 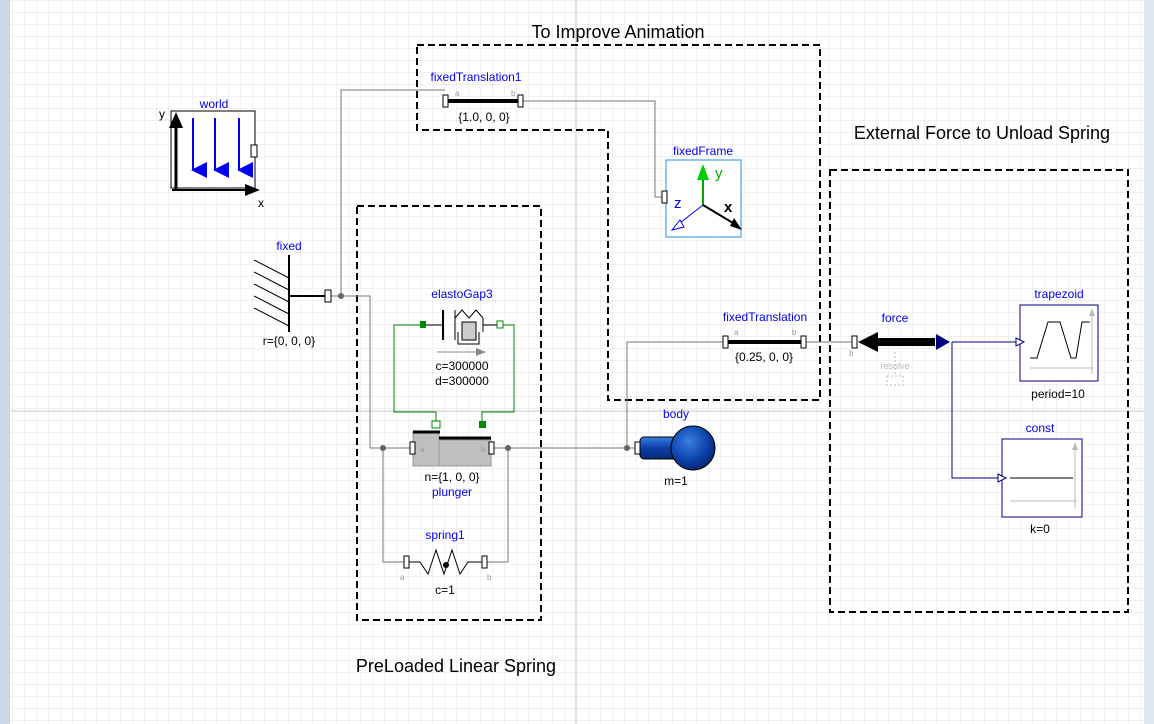 What do you see at coordinates (483, 117) in the screenshot?
I see `fixed-translation1-param: {1.0, 0, 0}` at bounding box center [483, 117].